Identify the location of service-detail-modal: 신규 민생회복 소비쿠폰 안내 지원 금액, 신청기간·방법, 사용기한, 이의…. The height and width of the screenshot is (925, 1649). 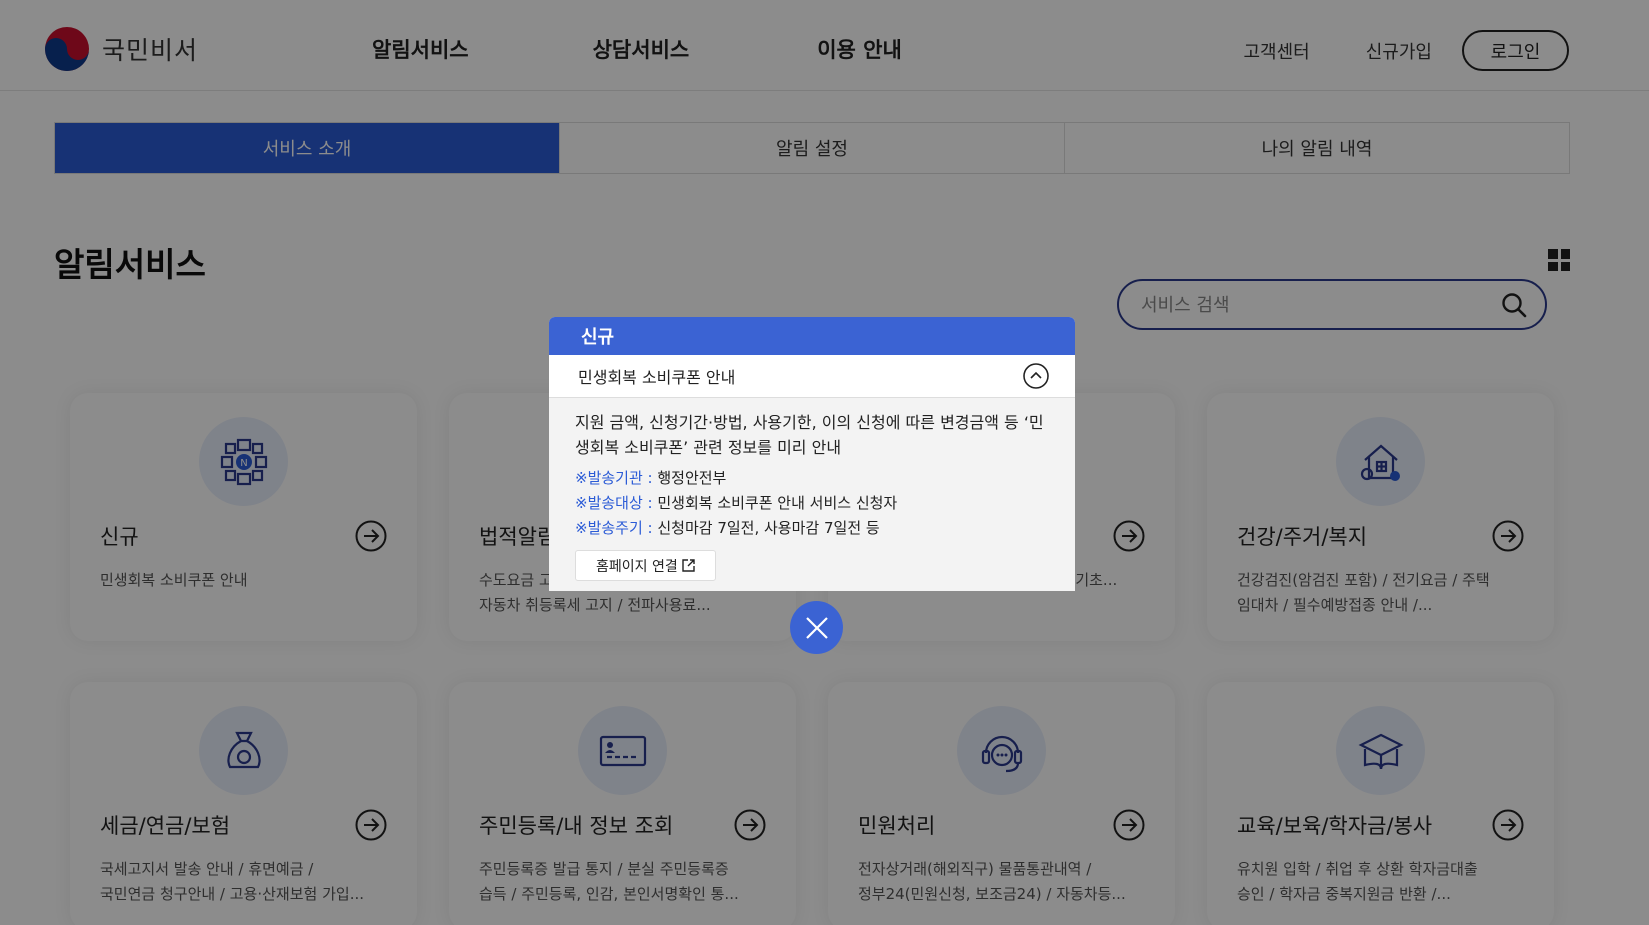
(812, 454).